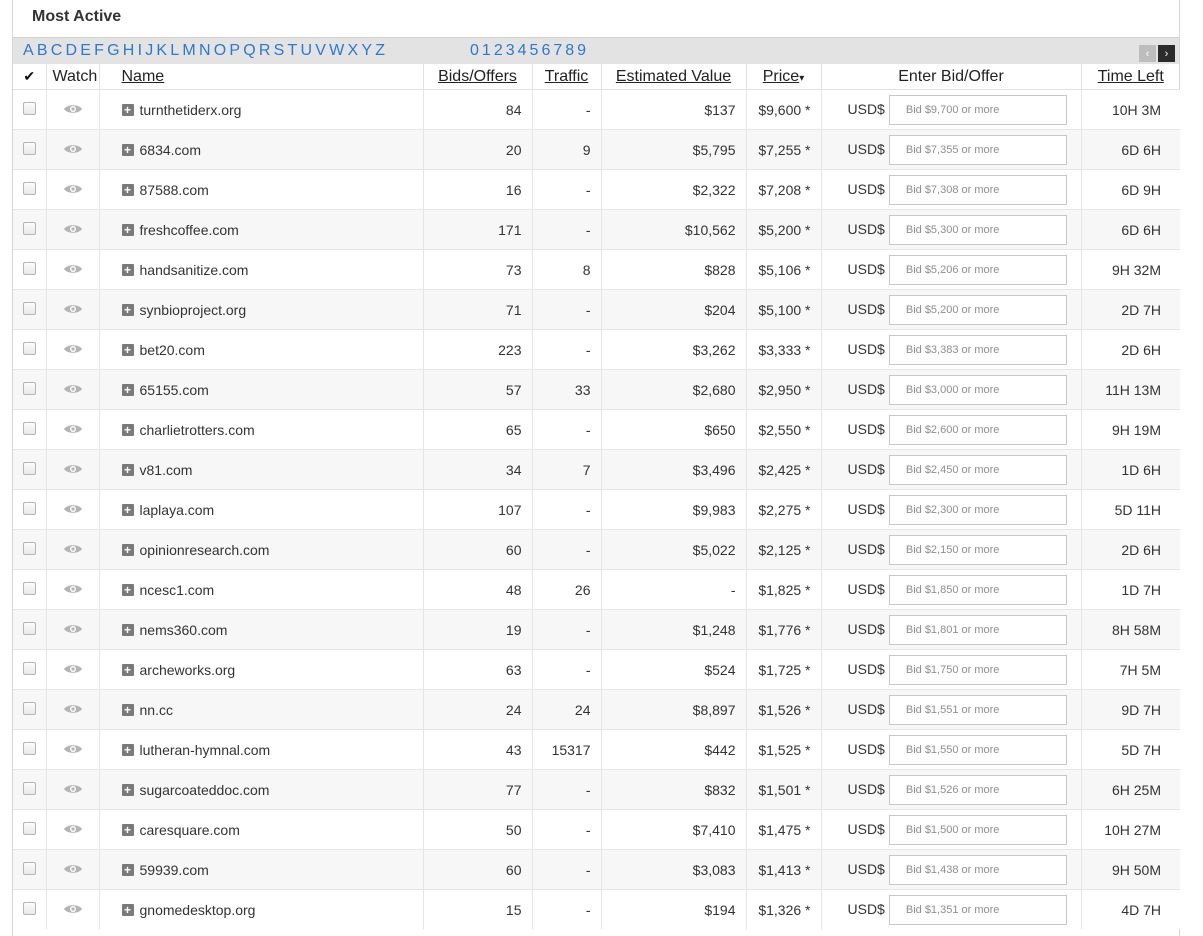  I want to click on bids-count: 19, so click(477, 629).